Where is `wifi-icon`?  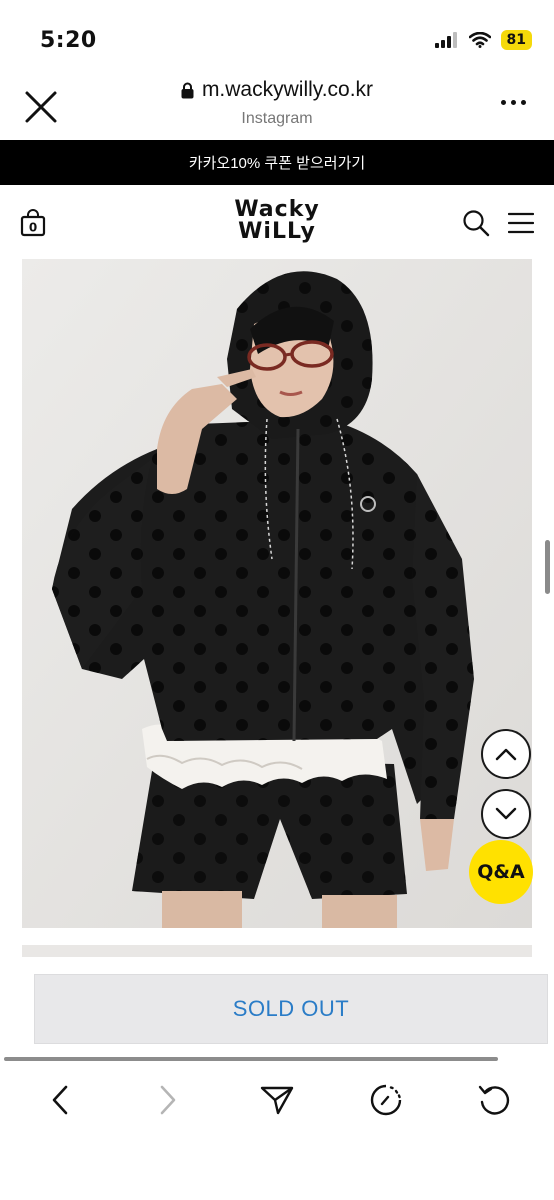 wifi-icon is located at coordinates (479, 40).